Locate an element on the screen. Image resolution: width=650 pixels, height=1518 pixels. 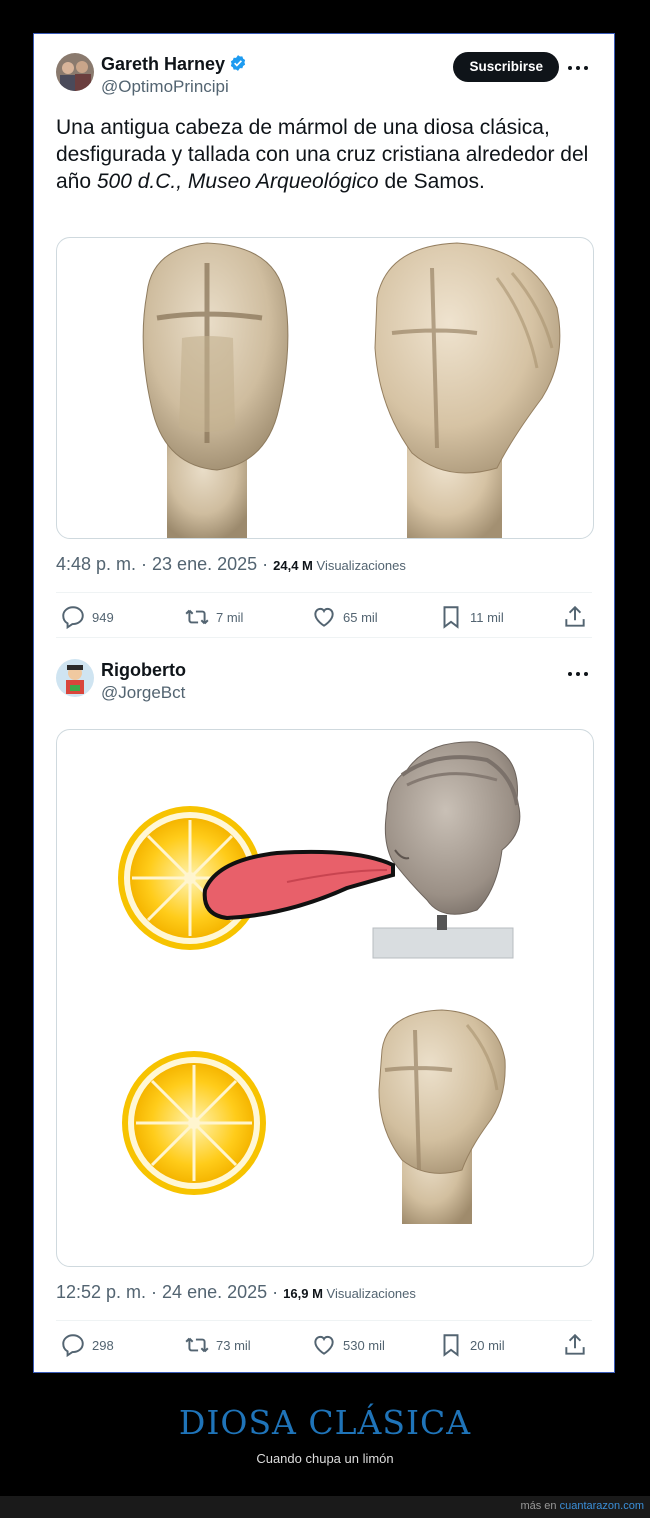
author-name-text: Gareth Harney is located at coordinates (163, 64).